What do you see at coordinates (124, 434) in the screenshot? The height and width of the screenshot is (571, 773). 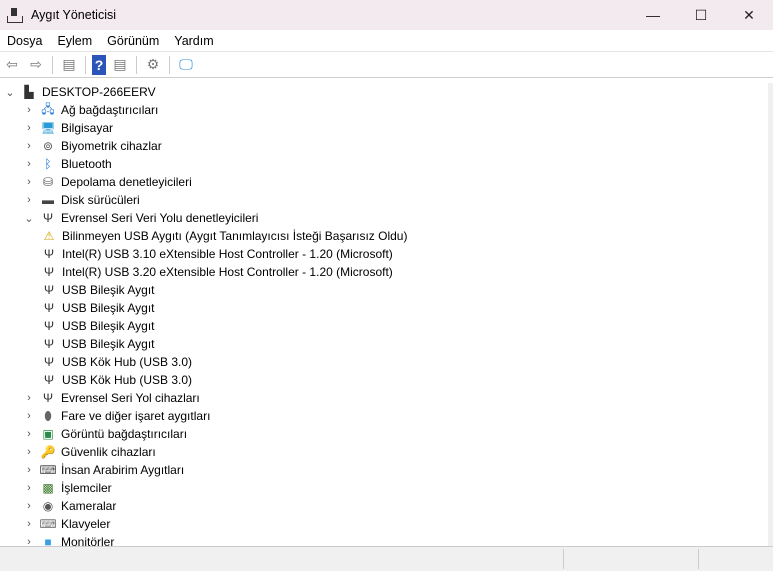 I see `tree-item-label: Görüntü bağdaştırıcıları` at bounding box center [124, 434].